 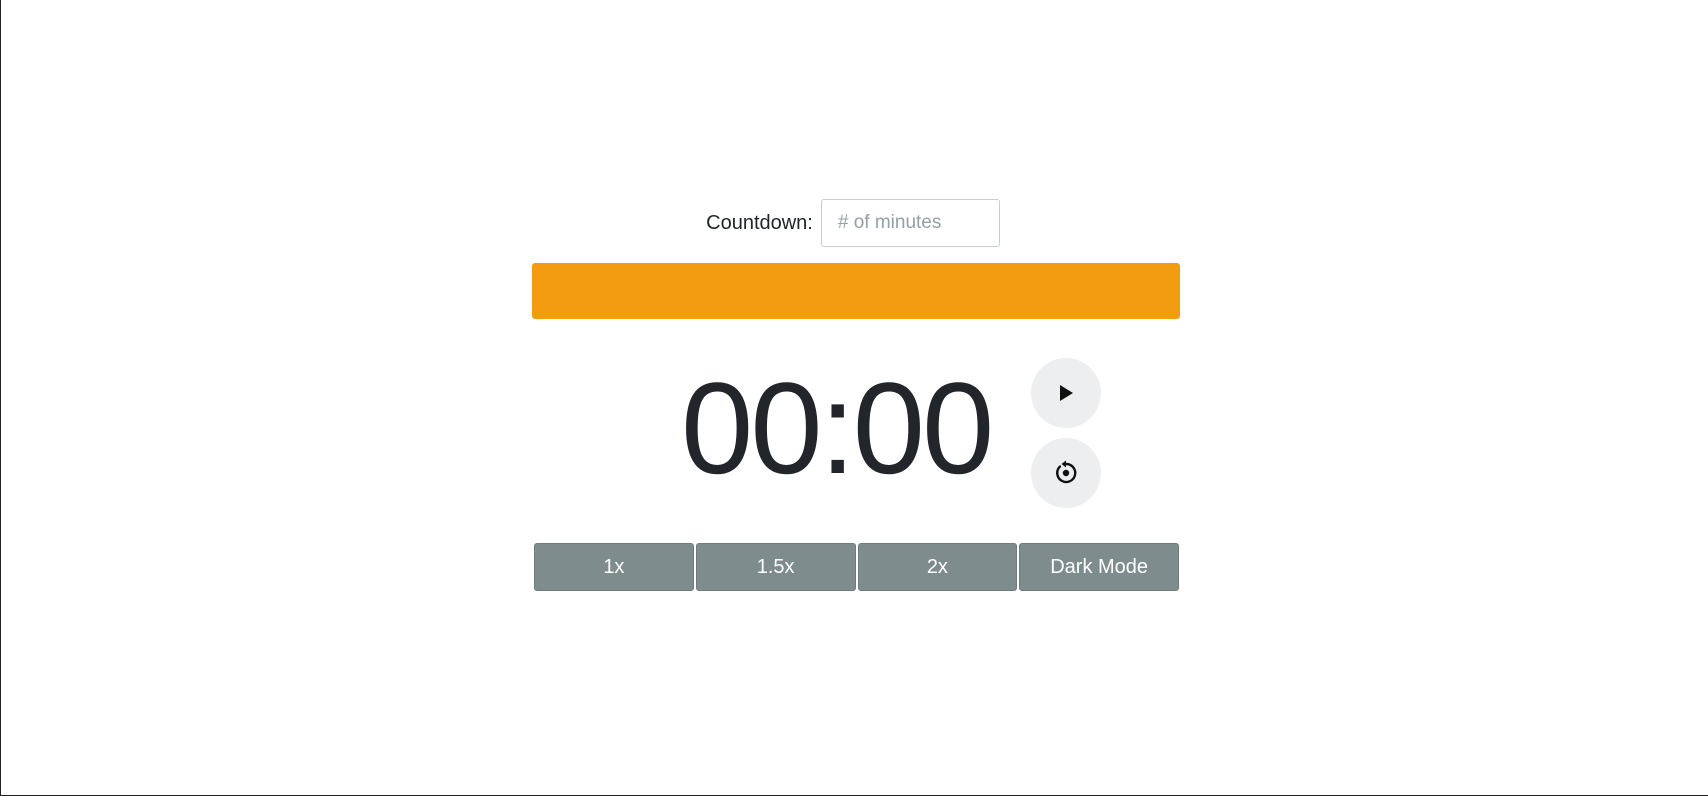 I want to click on speed-1-5x-button: 1.5x, so click(x=775, y=567).